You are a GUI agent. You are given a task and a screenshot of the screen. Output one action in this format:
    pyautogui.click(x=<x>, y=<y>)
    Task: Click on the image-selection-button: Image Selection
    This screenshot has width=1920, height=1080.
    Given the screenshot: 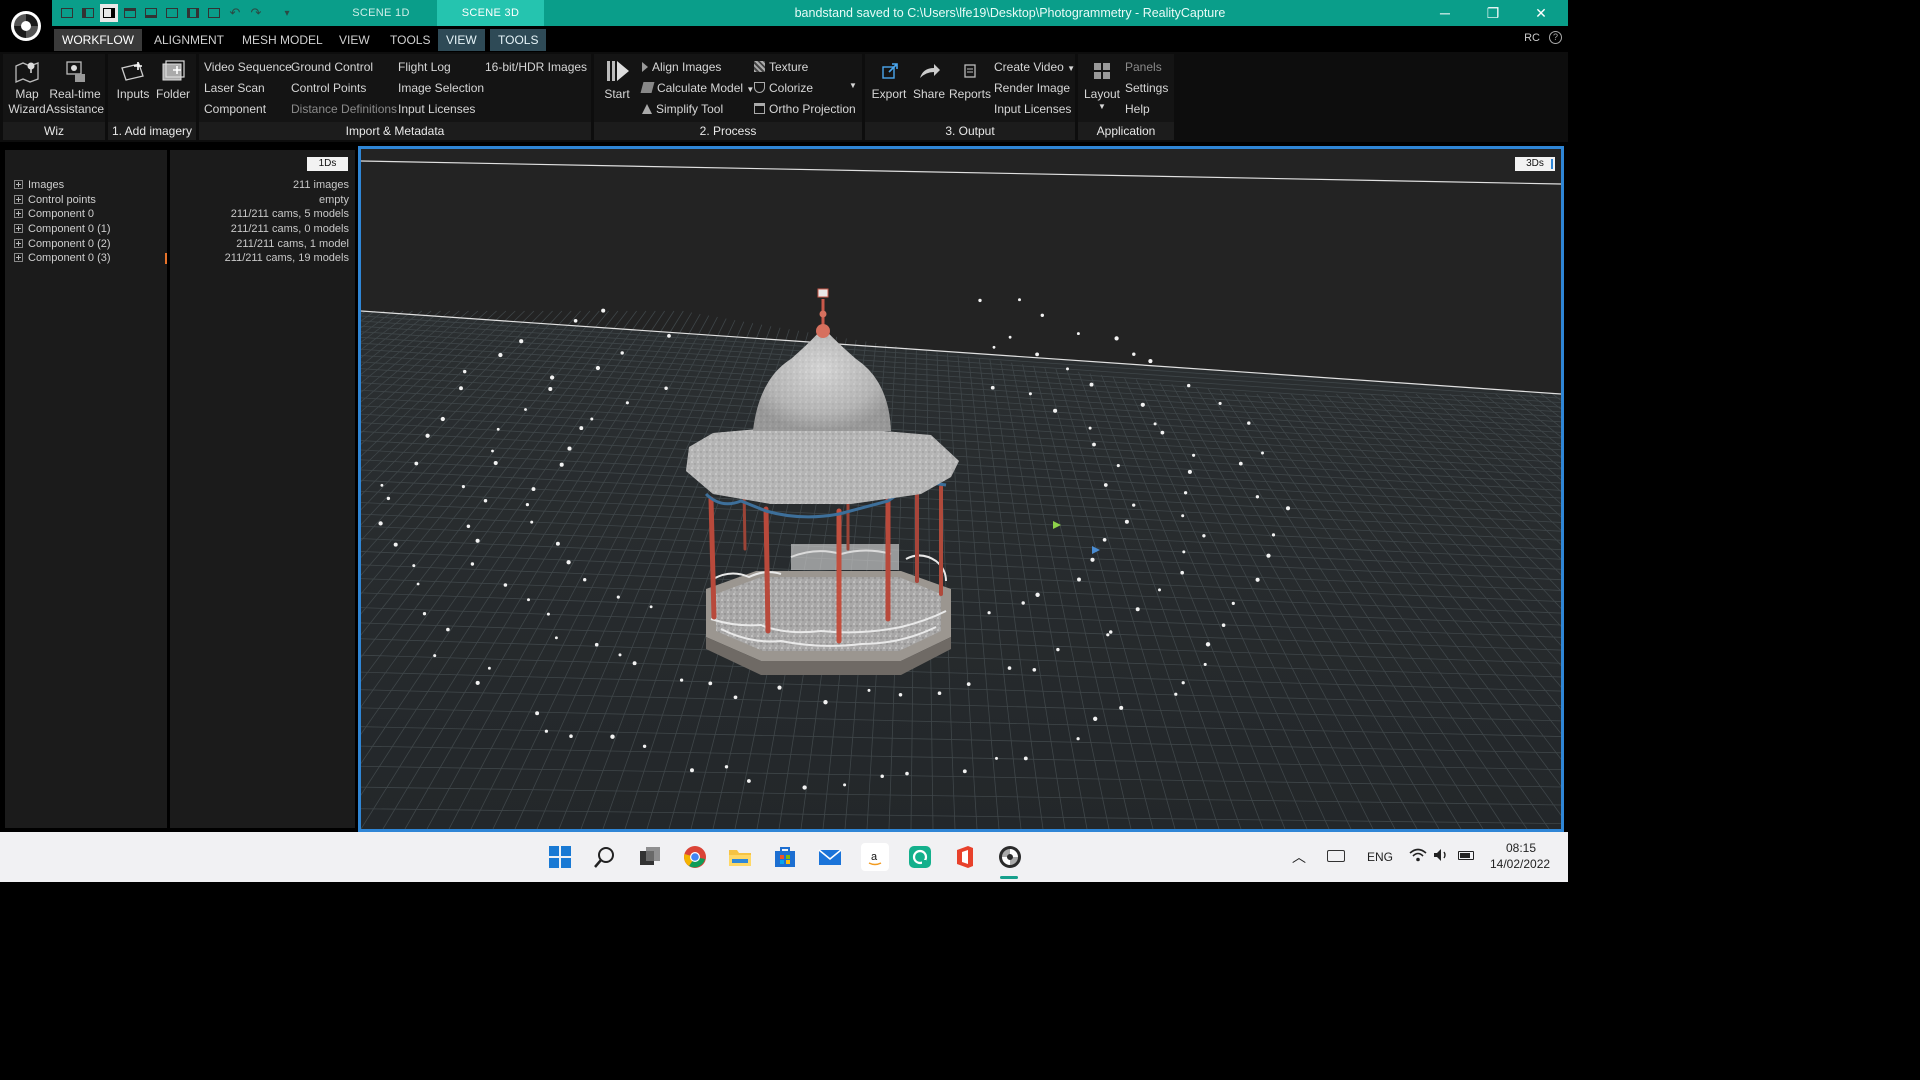 What is the action you would take?
    pyautogui.click(x=441, y=88)
    